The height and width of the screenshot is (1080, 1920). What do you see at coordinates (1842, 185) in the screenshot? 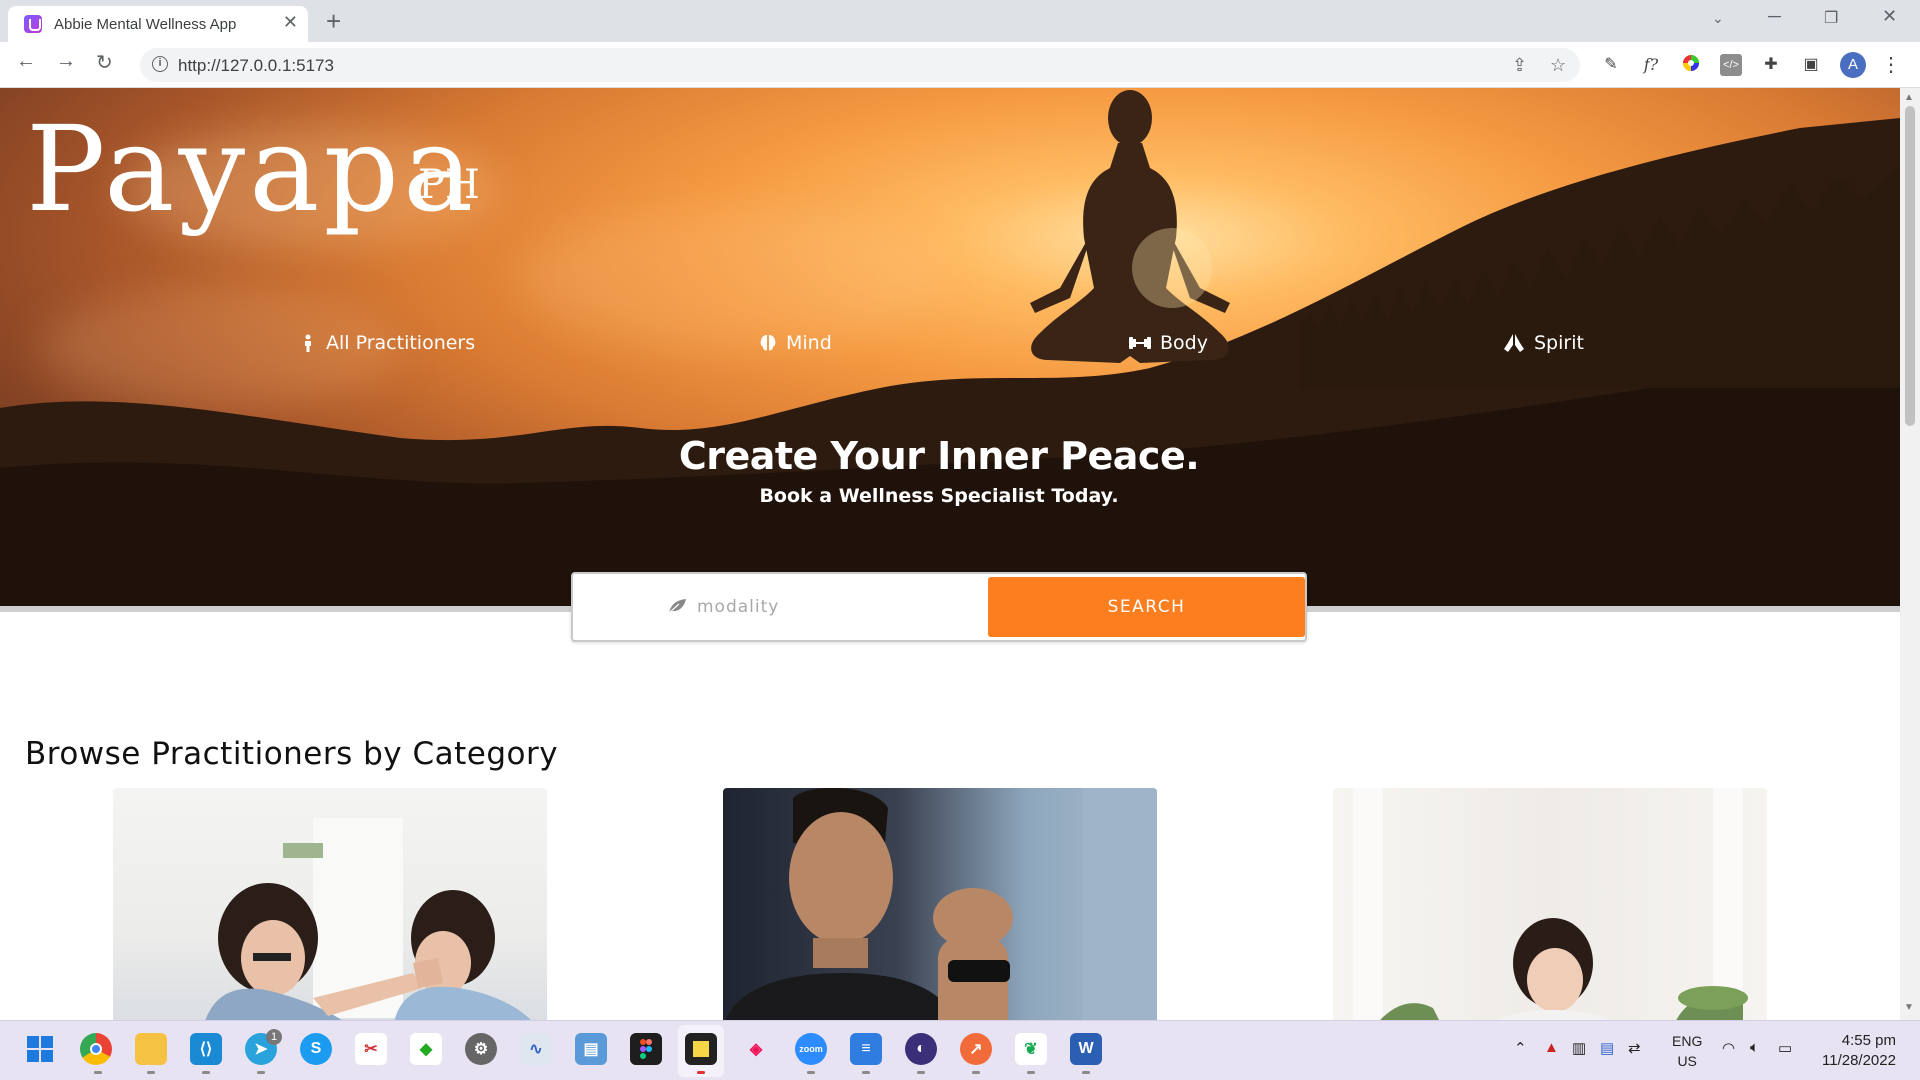
I see `test-link: test` at bounding box center [1842, 185].